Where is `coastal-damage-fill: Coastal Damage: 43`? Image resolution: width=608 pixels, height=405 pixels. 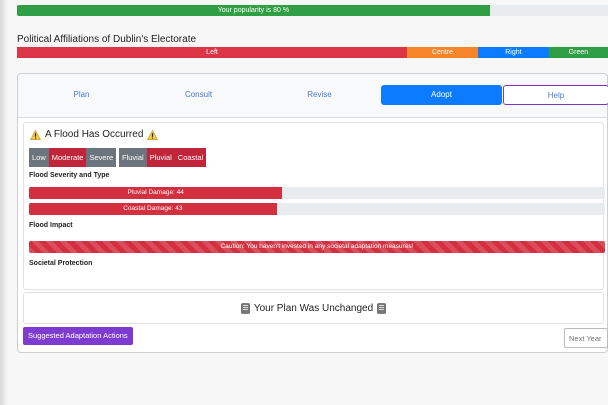
coastal-damage-fill: Coastal Damage: 43 is located at coordinates (153, 209).